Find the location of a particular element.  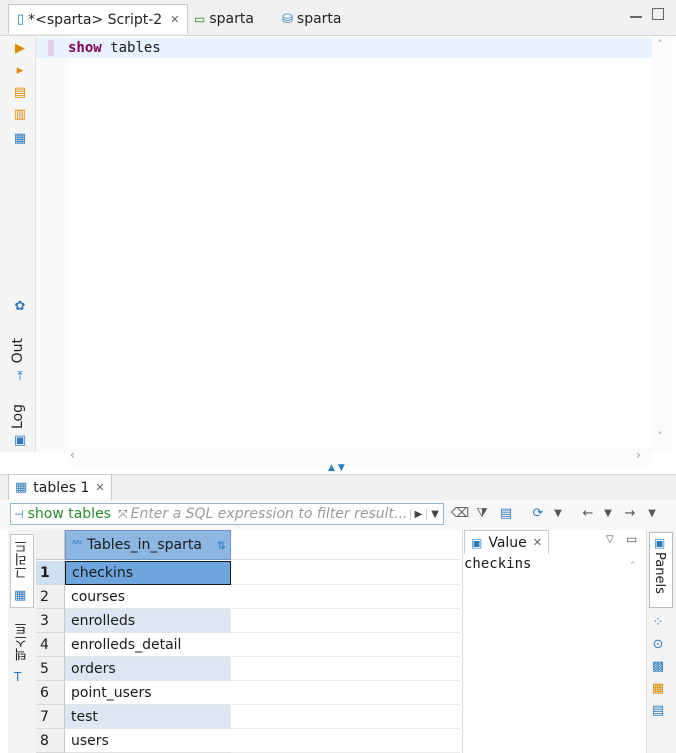

view-menu-icon: ▽ is located at coordinates (610, 539).